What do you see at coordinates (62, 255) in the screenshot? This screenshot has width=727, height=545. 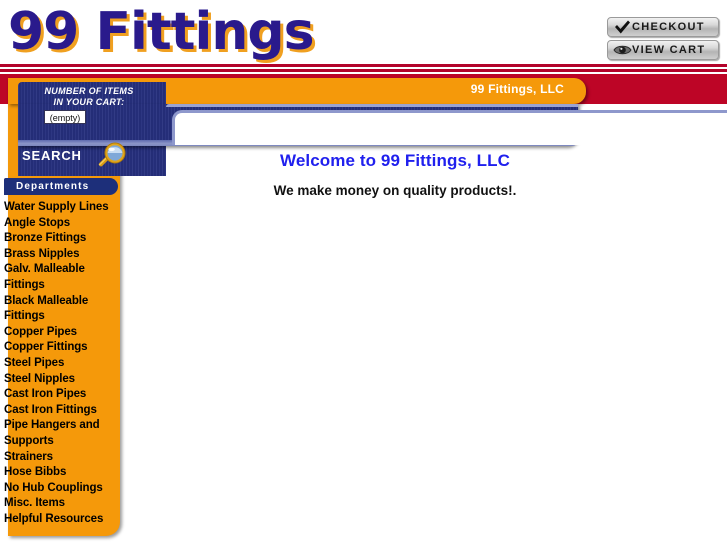 I see `sidebar-item-brass-nipples: Brass Nipples` at bounding box center [62, 255].